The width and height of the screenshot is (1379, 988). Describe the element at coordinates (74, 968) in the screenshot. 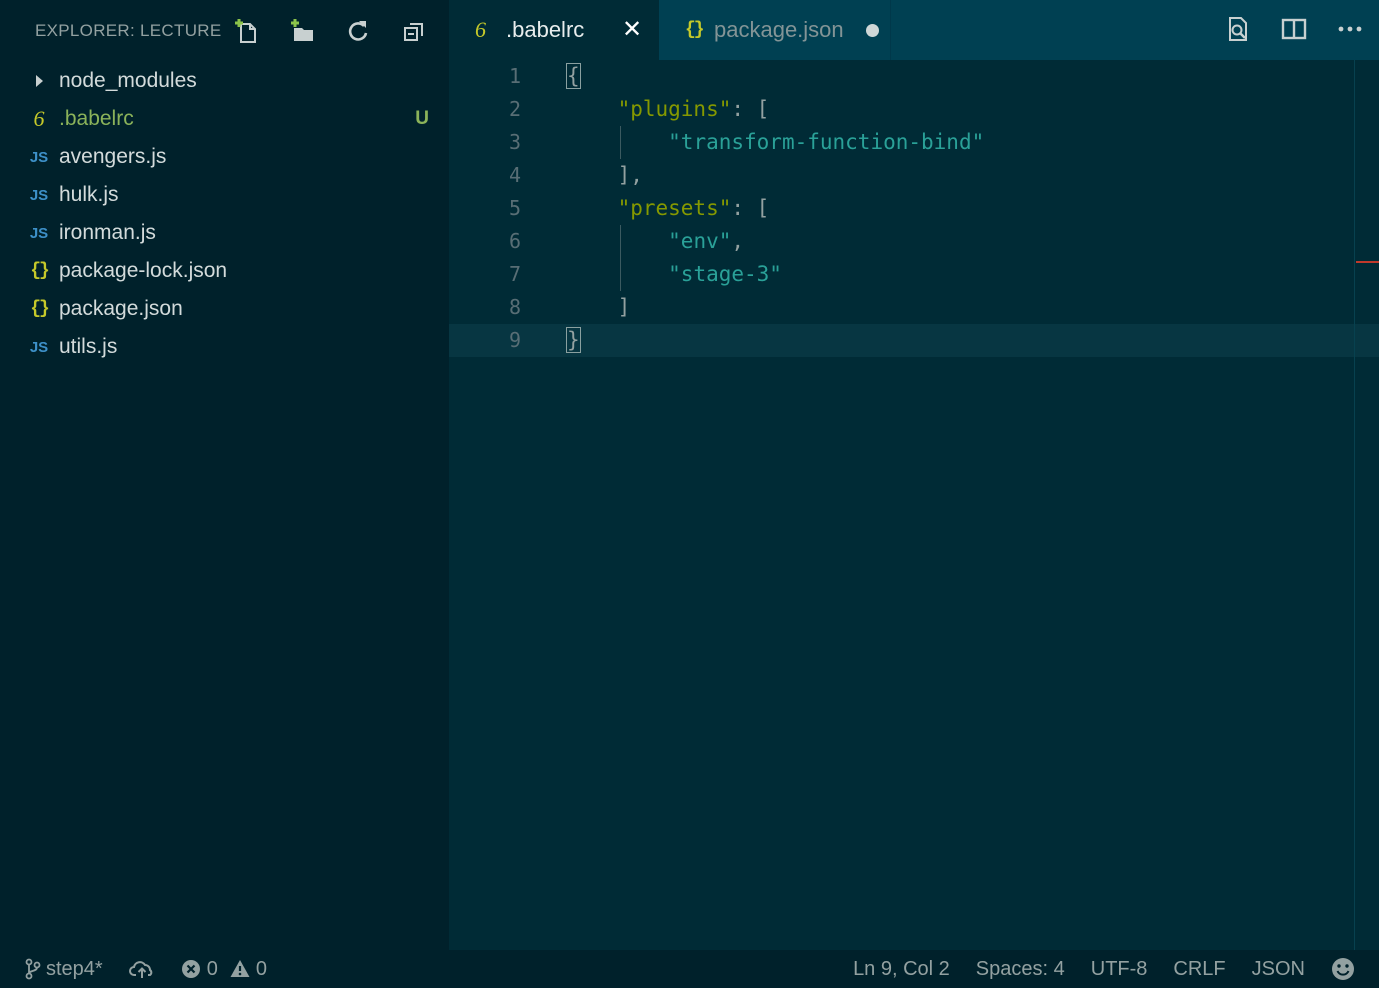

I see `branch-name: step4*` at that location.